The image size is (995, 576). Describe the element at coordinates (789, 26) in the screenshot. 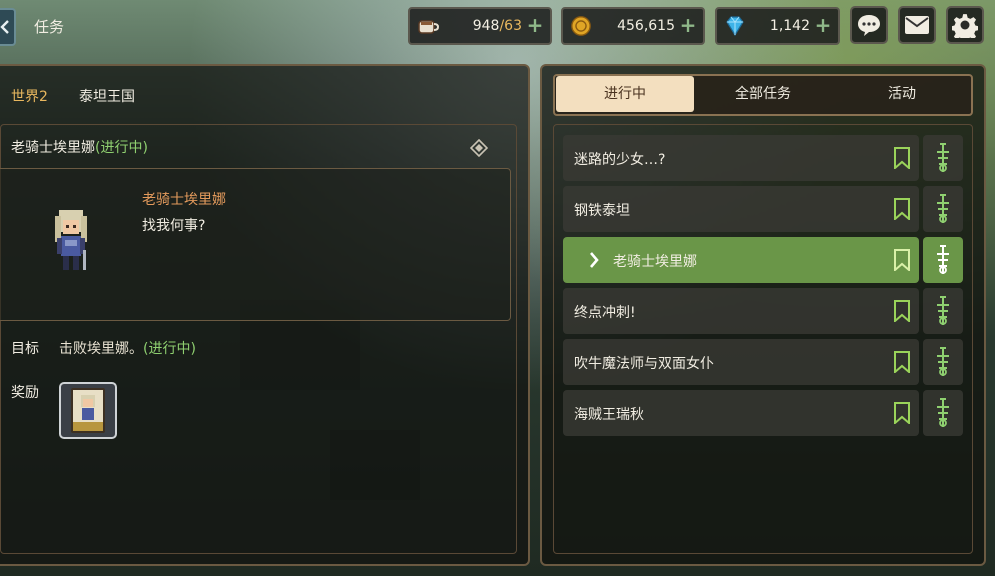

I see `gem-value: 1,142` at that location.